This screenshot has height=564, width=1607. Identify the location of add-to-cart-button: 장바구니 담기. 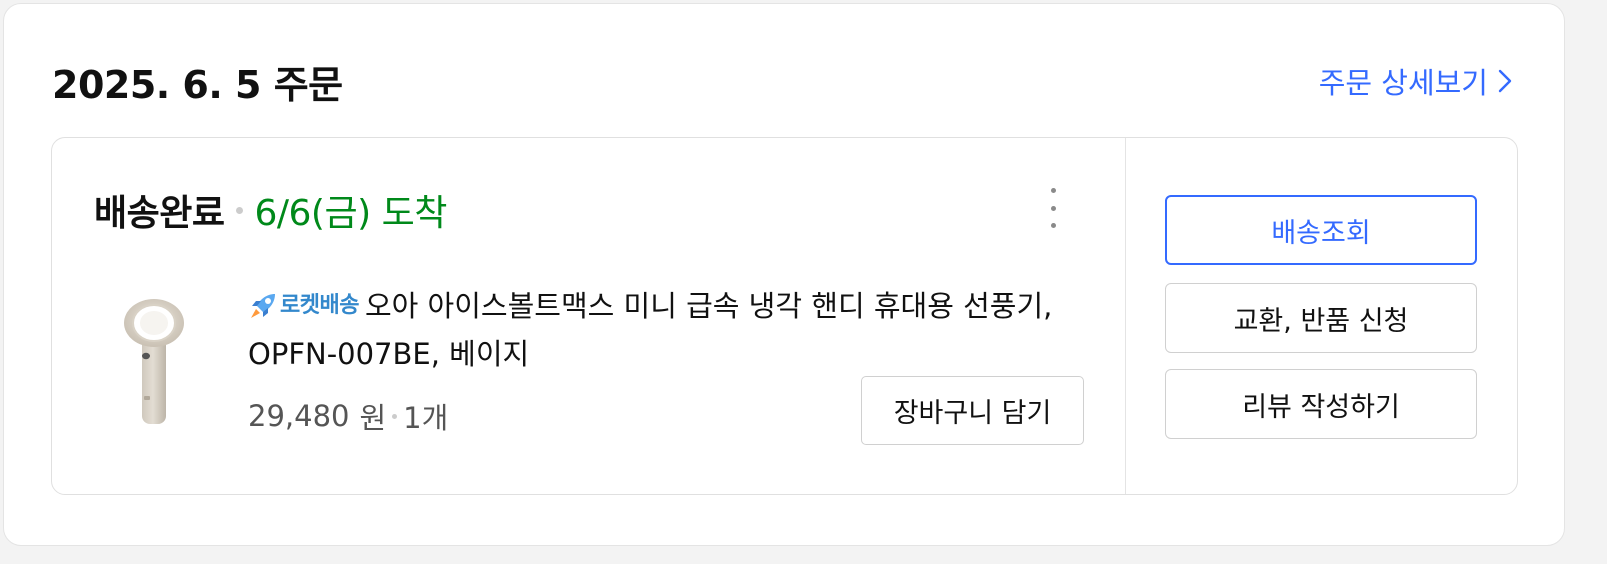
(972, 410).